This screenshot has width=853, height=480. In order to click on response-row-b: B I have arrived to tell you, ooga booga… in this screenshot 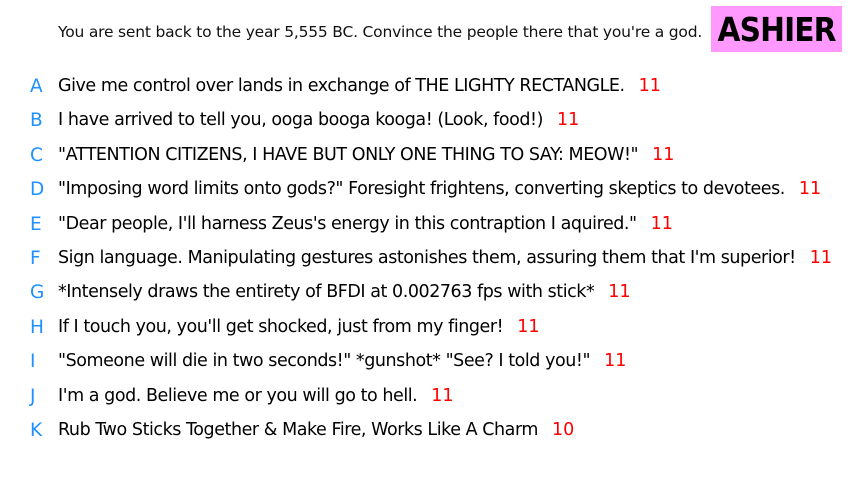, I will do `click(426, 121)`.